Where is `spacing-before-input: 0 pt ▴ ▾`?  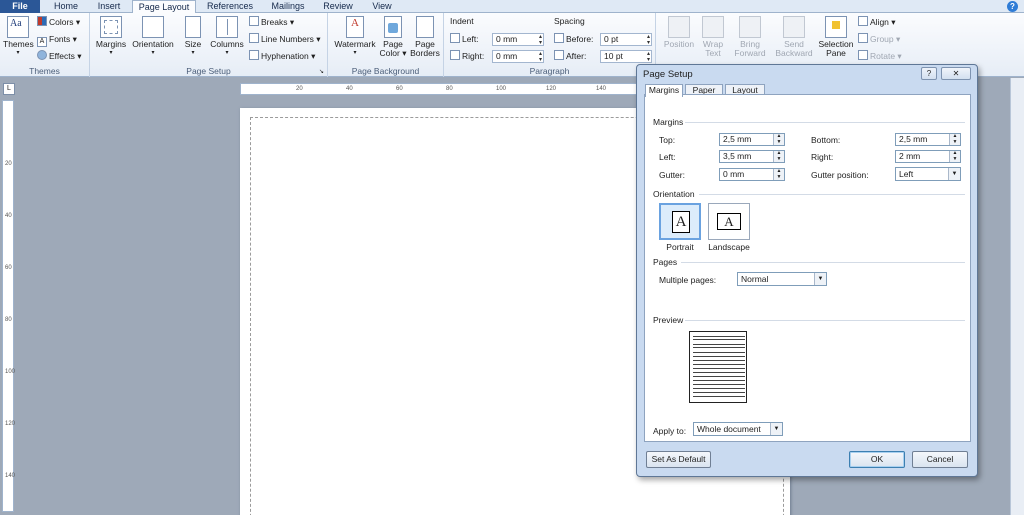 spacing-before-input: 0 pt ▴ ▾ is located at coordinates (626, 39).